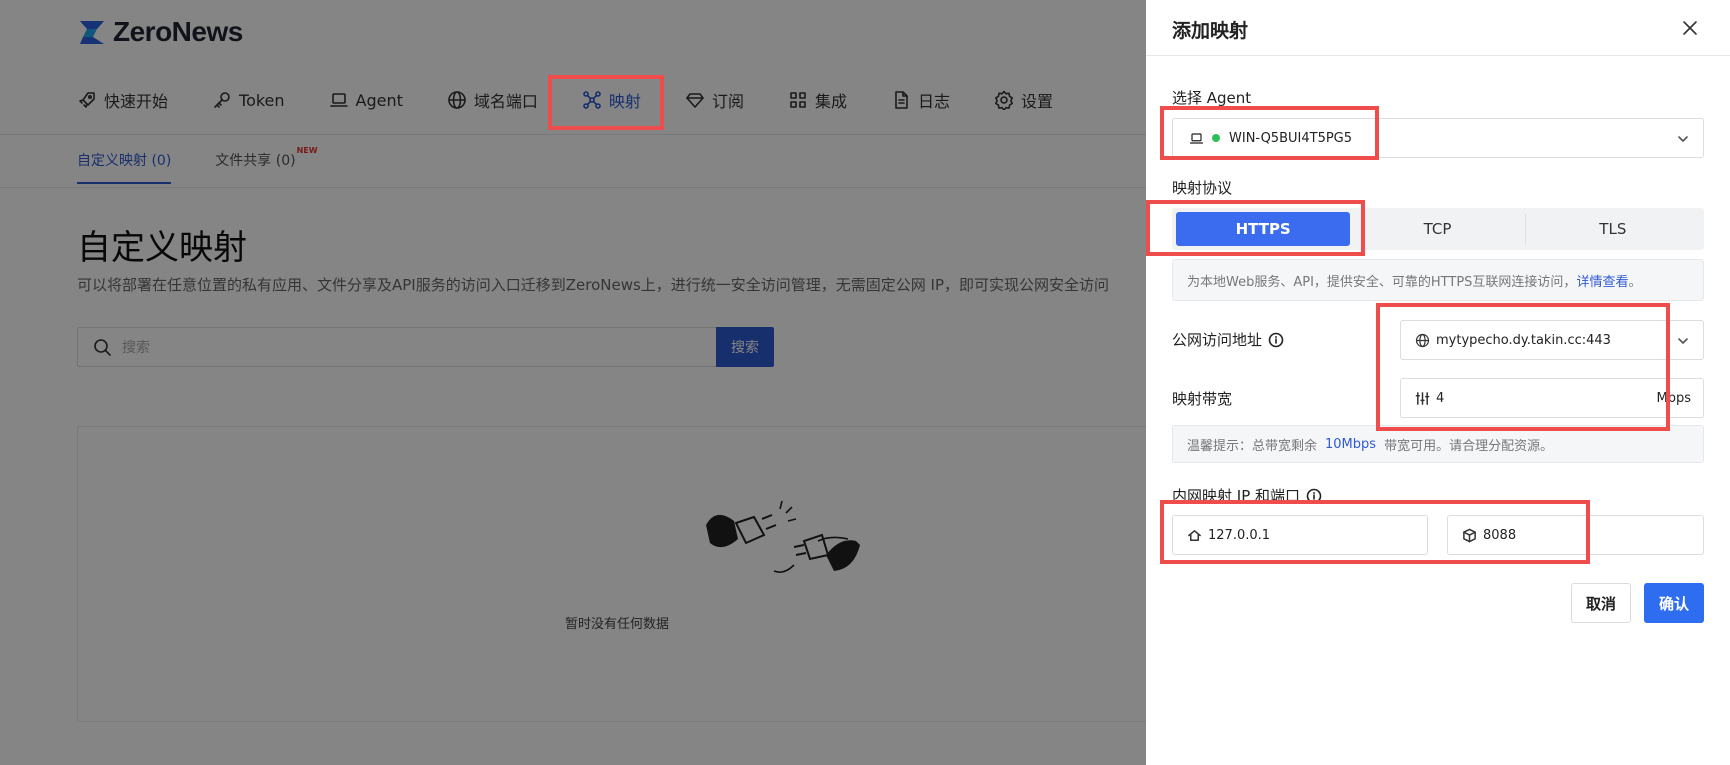  Describe the element at coordinates (1217, 340) in the screenshot. I see `public-address-label-text: 公网访问地址` at that location.